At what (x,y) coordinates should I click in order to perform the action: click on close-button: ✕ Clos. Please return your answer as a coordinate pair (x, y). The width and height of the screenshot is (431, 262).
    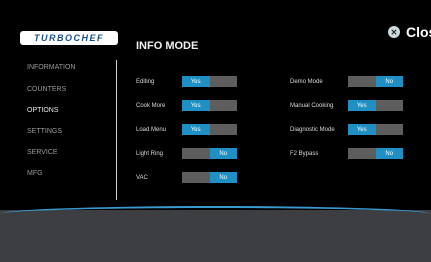
    Looking at the image, I should click on (409, 32).